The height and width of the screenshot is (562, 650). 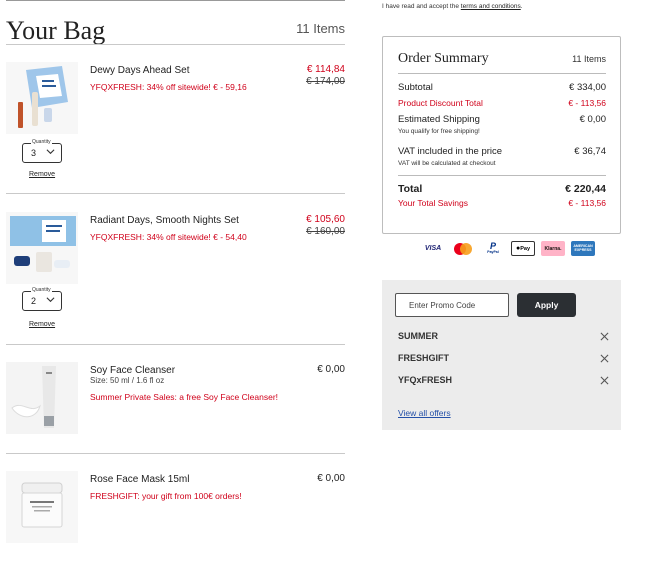 What do you see at coordinates (493, 248) in the screenshot?
I see `paypal-icon: P PayPal` at bounding box center [493, 248].